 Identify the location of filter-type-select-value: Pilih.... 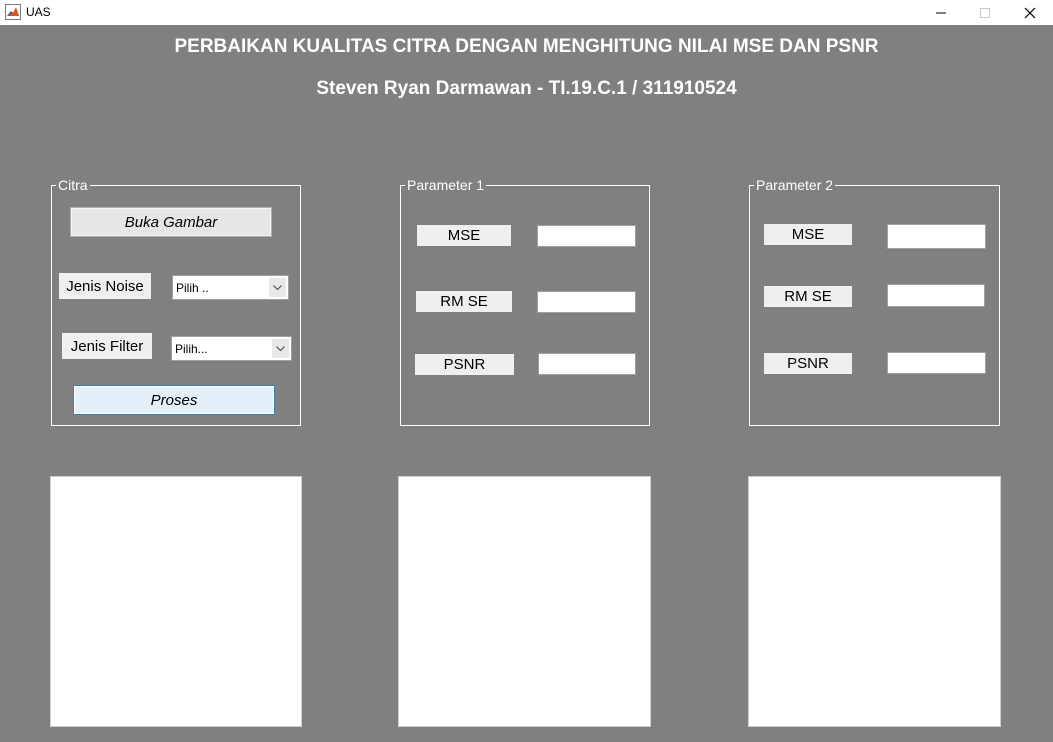
(191, 349).